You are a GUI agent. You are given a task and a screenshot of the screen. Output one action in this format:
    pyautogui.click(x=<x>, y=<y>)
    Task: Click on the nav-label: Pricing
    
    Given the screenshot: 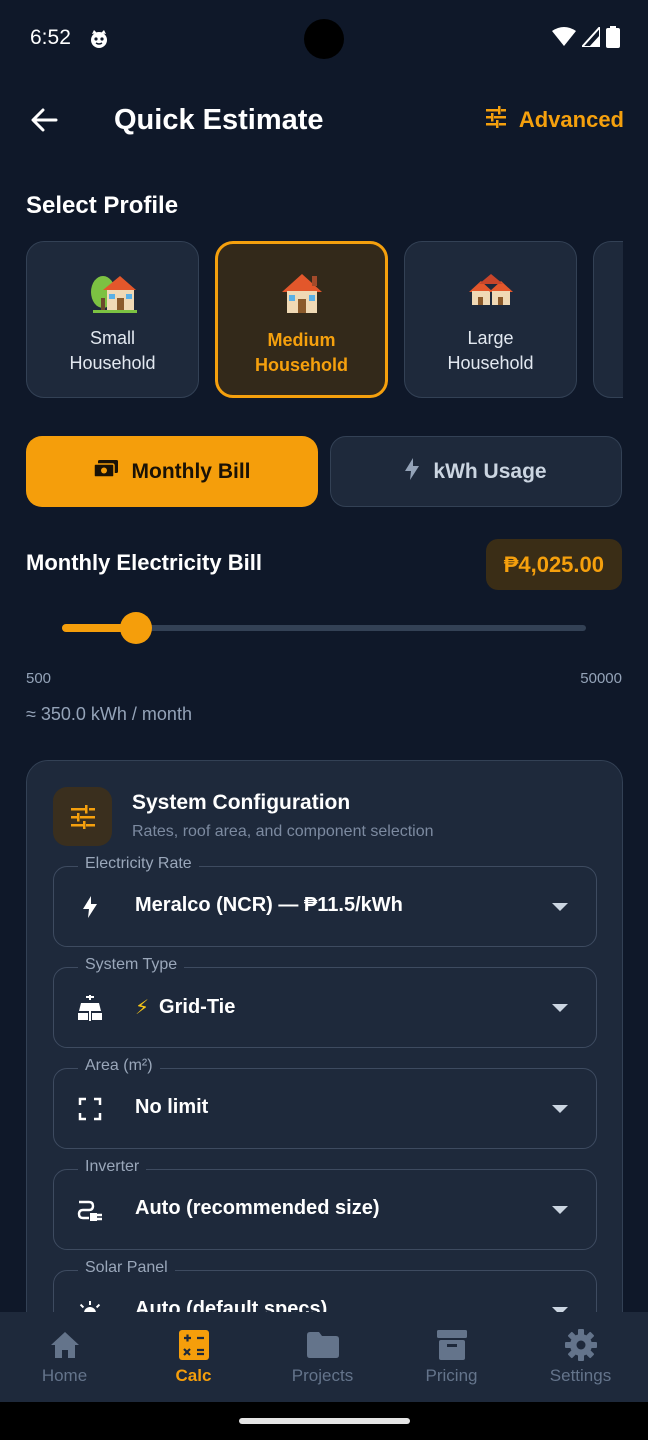 What is the action you would take?
    pyautogui.click(x=451, y=1375)
    